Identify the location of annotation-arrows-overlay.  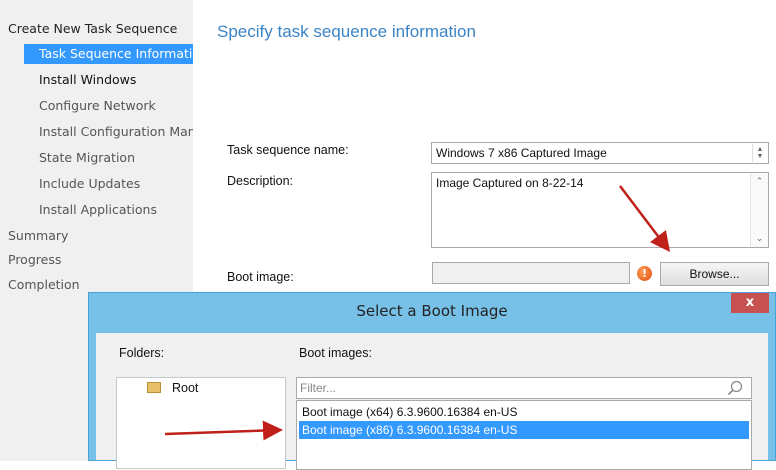
(223, 430).